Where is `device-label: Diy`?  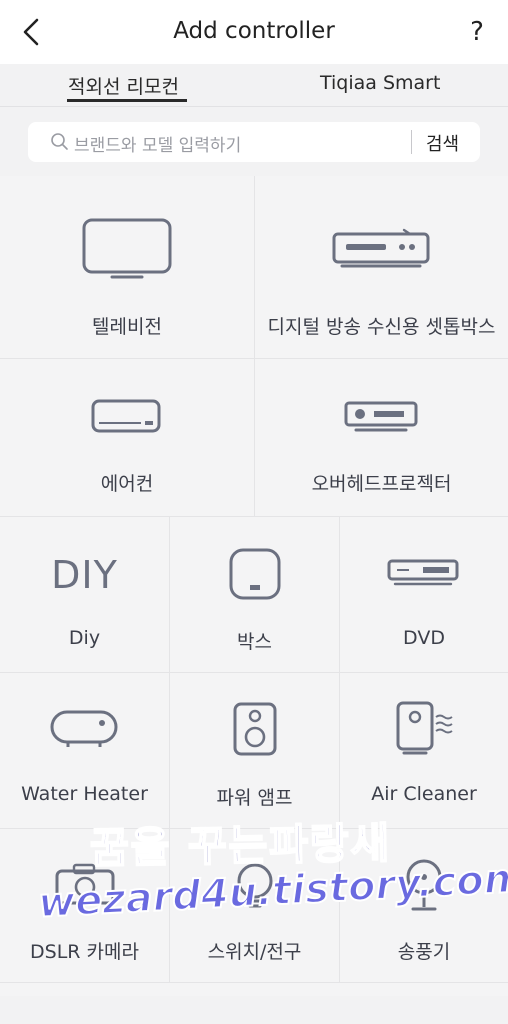
device-label: Diy is located at coordinates (84, 638).